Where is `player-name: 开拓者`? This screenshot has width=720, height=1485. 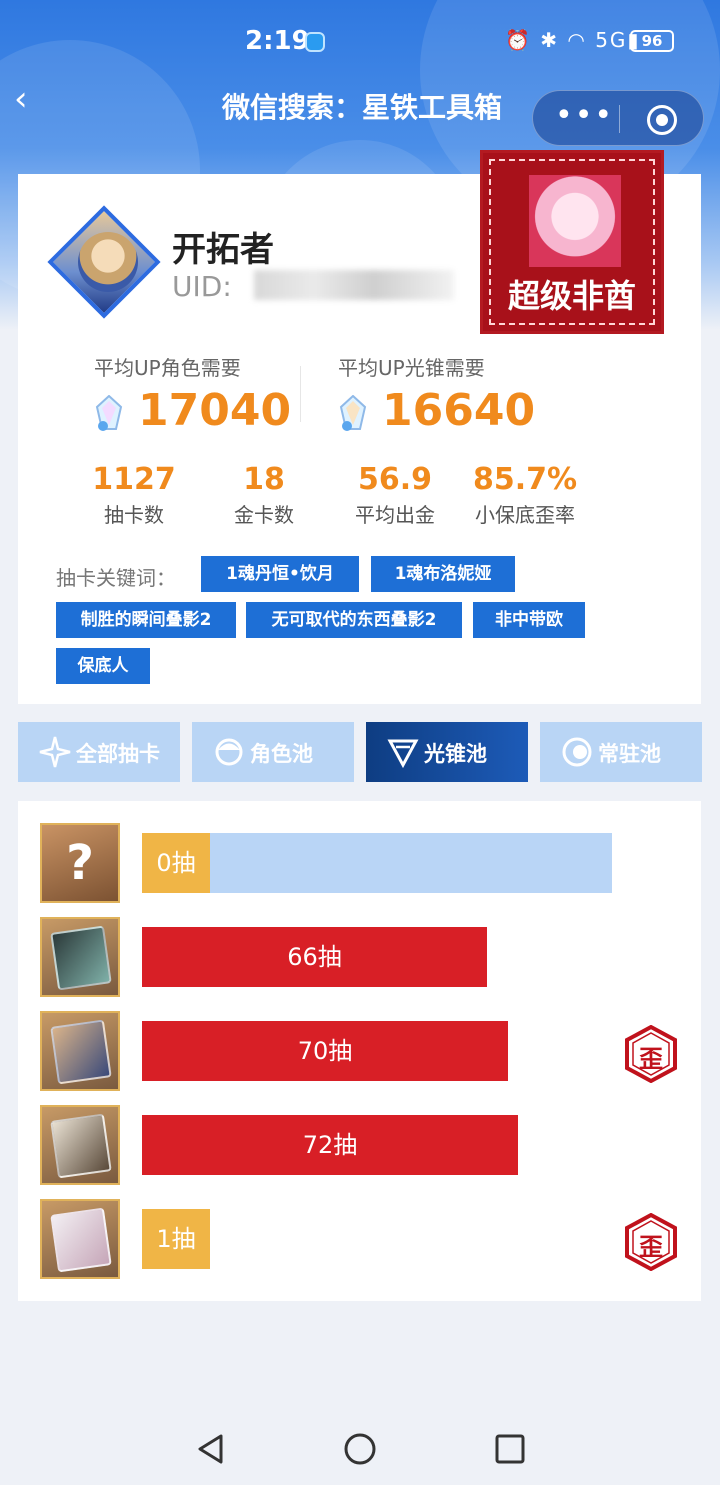
player-name: 开拓者 is located at coordinates (223, 250).